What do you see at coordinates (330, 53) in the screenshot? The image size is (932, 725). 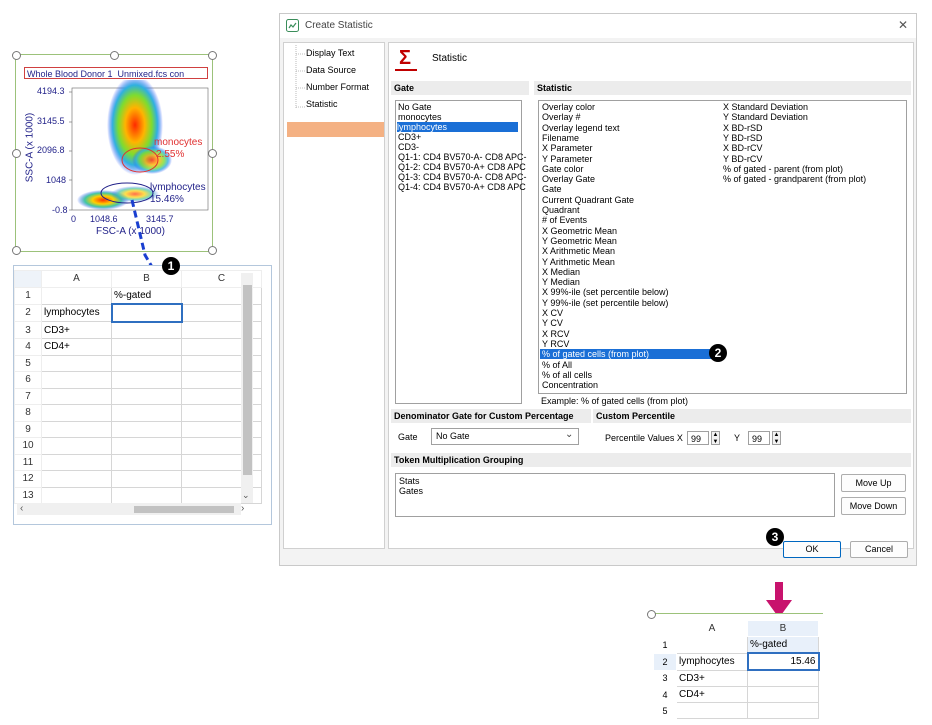 I see `nav-display-text: Display Text` at bounding box center [330, 53].